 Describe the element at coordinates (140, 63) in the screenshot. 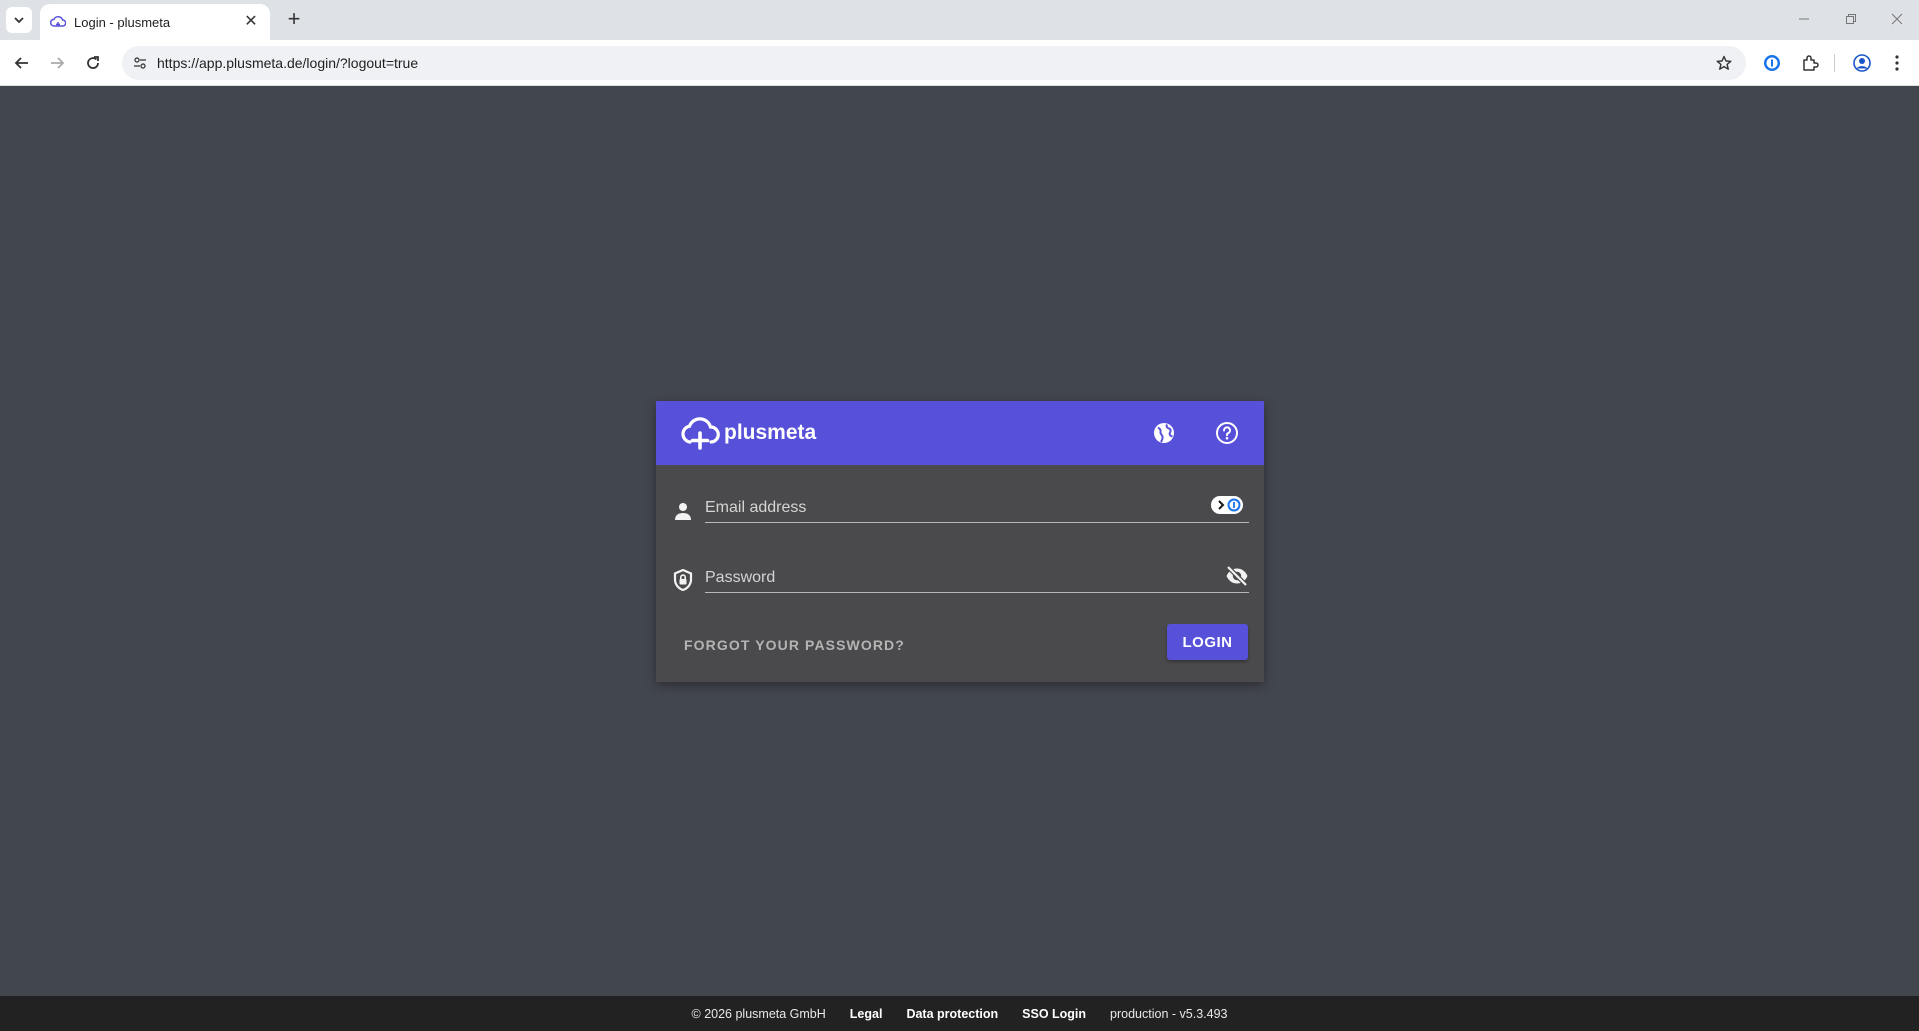

I see `site-info-icon` at that location.